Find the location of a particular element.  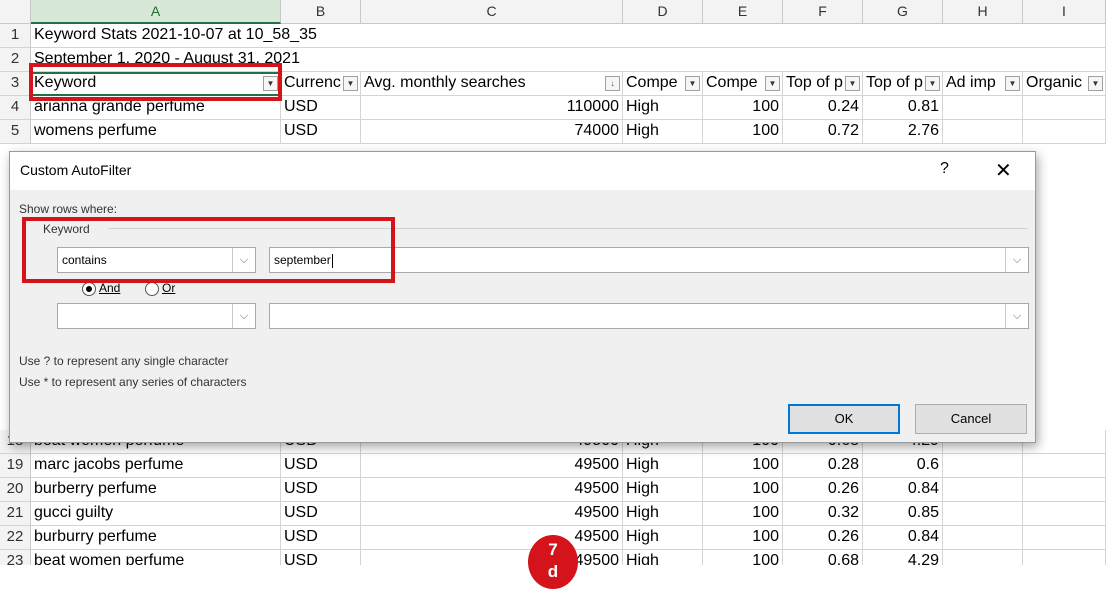

header-cell-organic: Organic ▼ is located at coordinates (1064, 84).